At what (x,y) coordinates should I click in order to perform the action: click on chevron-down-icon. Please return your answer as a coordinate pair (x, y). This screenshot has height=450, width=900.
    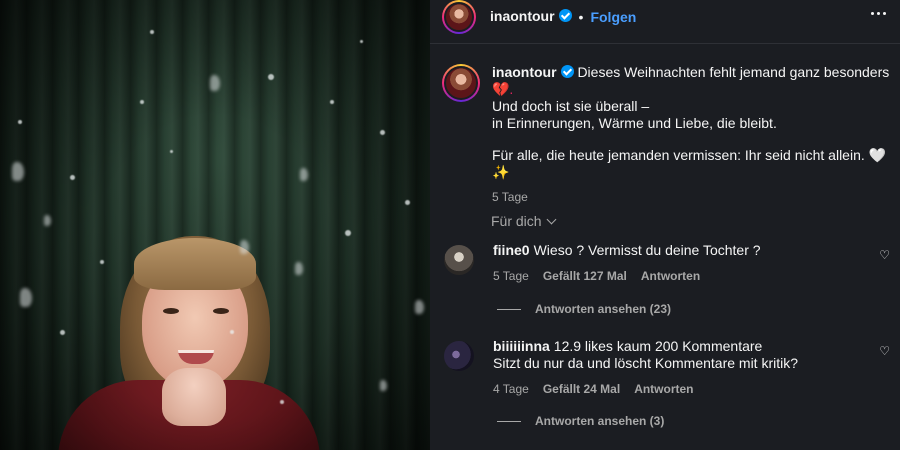
    Looking at the image, I should click on (551, 219).